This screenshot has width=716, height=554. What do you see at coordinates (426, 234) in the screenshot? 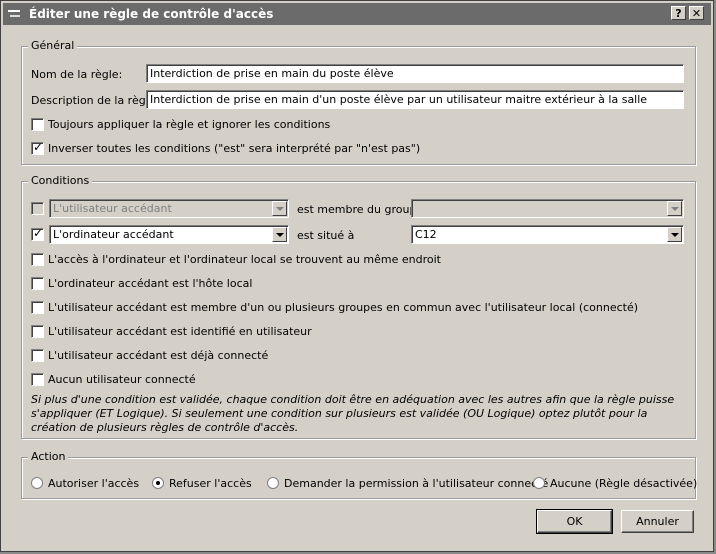
I see `condition-location-value: C12` at bounding box center [426, 234].